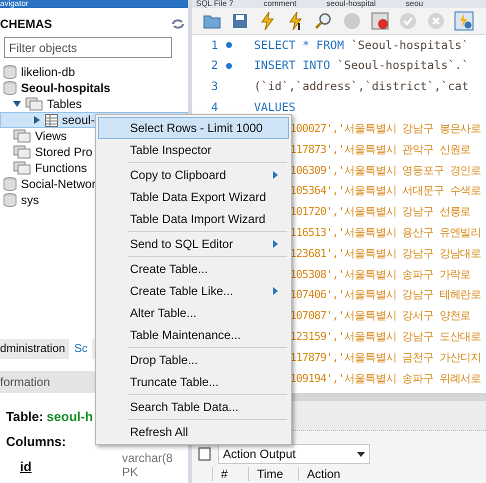 This screenshot has width=486, height=483. What do you see at coordinates (17, 104) in the screenshot?
I see `expanded-arrow-icon` at bounding box center [17, 104].